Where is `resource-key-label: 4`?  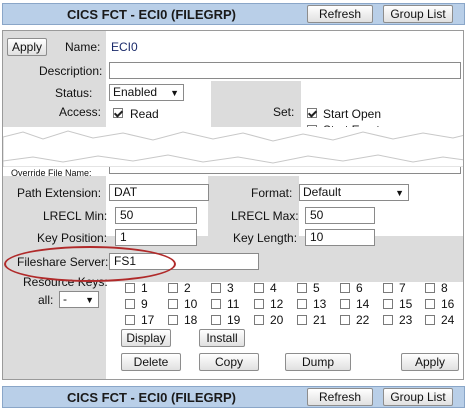
resource-key-label: 4 is located at coordinates (273, 288).